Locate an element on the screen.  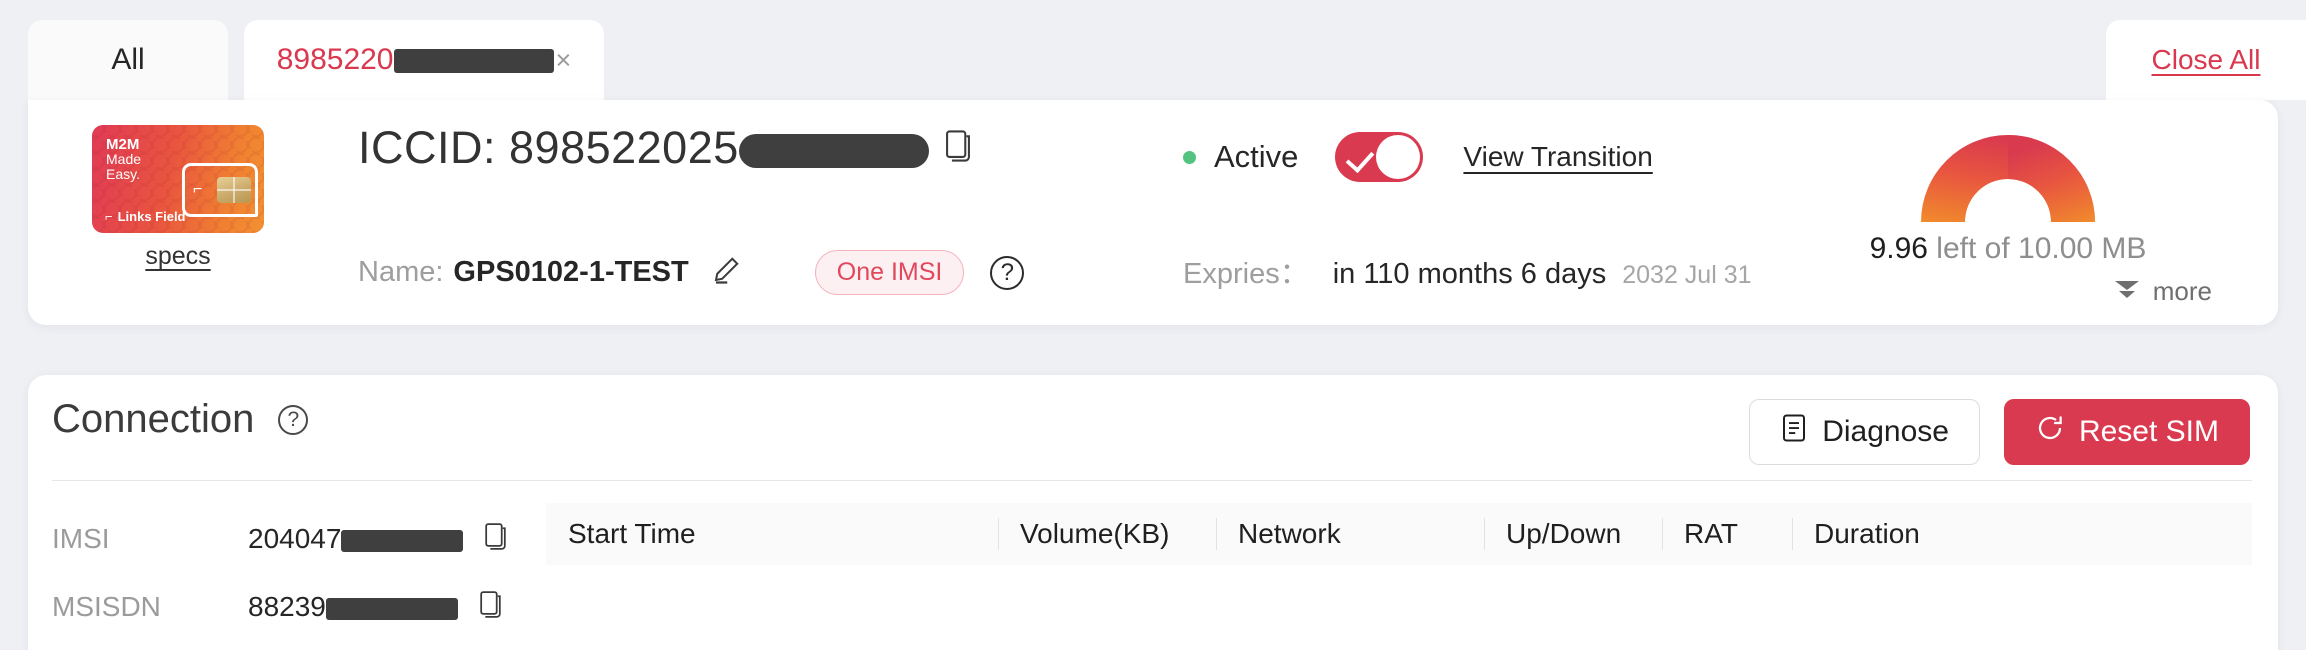
imsi-help-icon: ? is located at coordinates (1007, 272).